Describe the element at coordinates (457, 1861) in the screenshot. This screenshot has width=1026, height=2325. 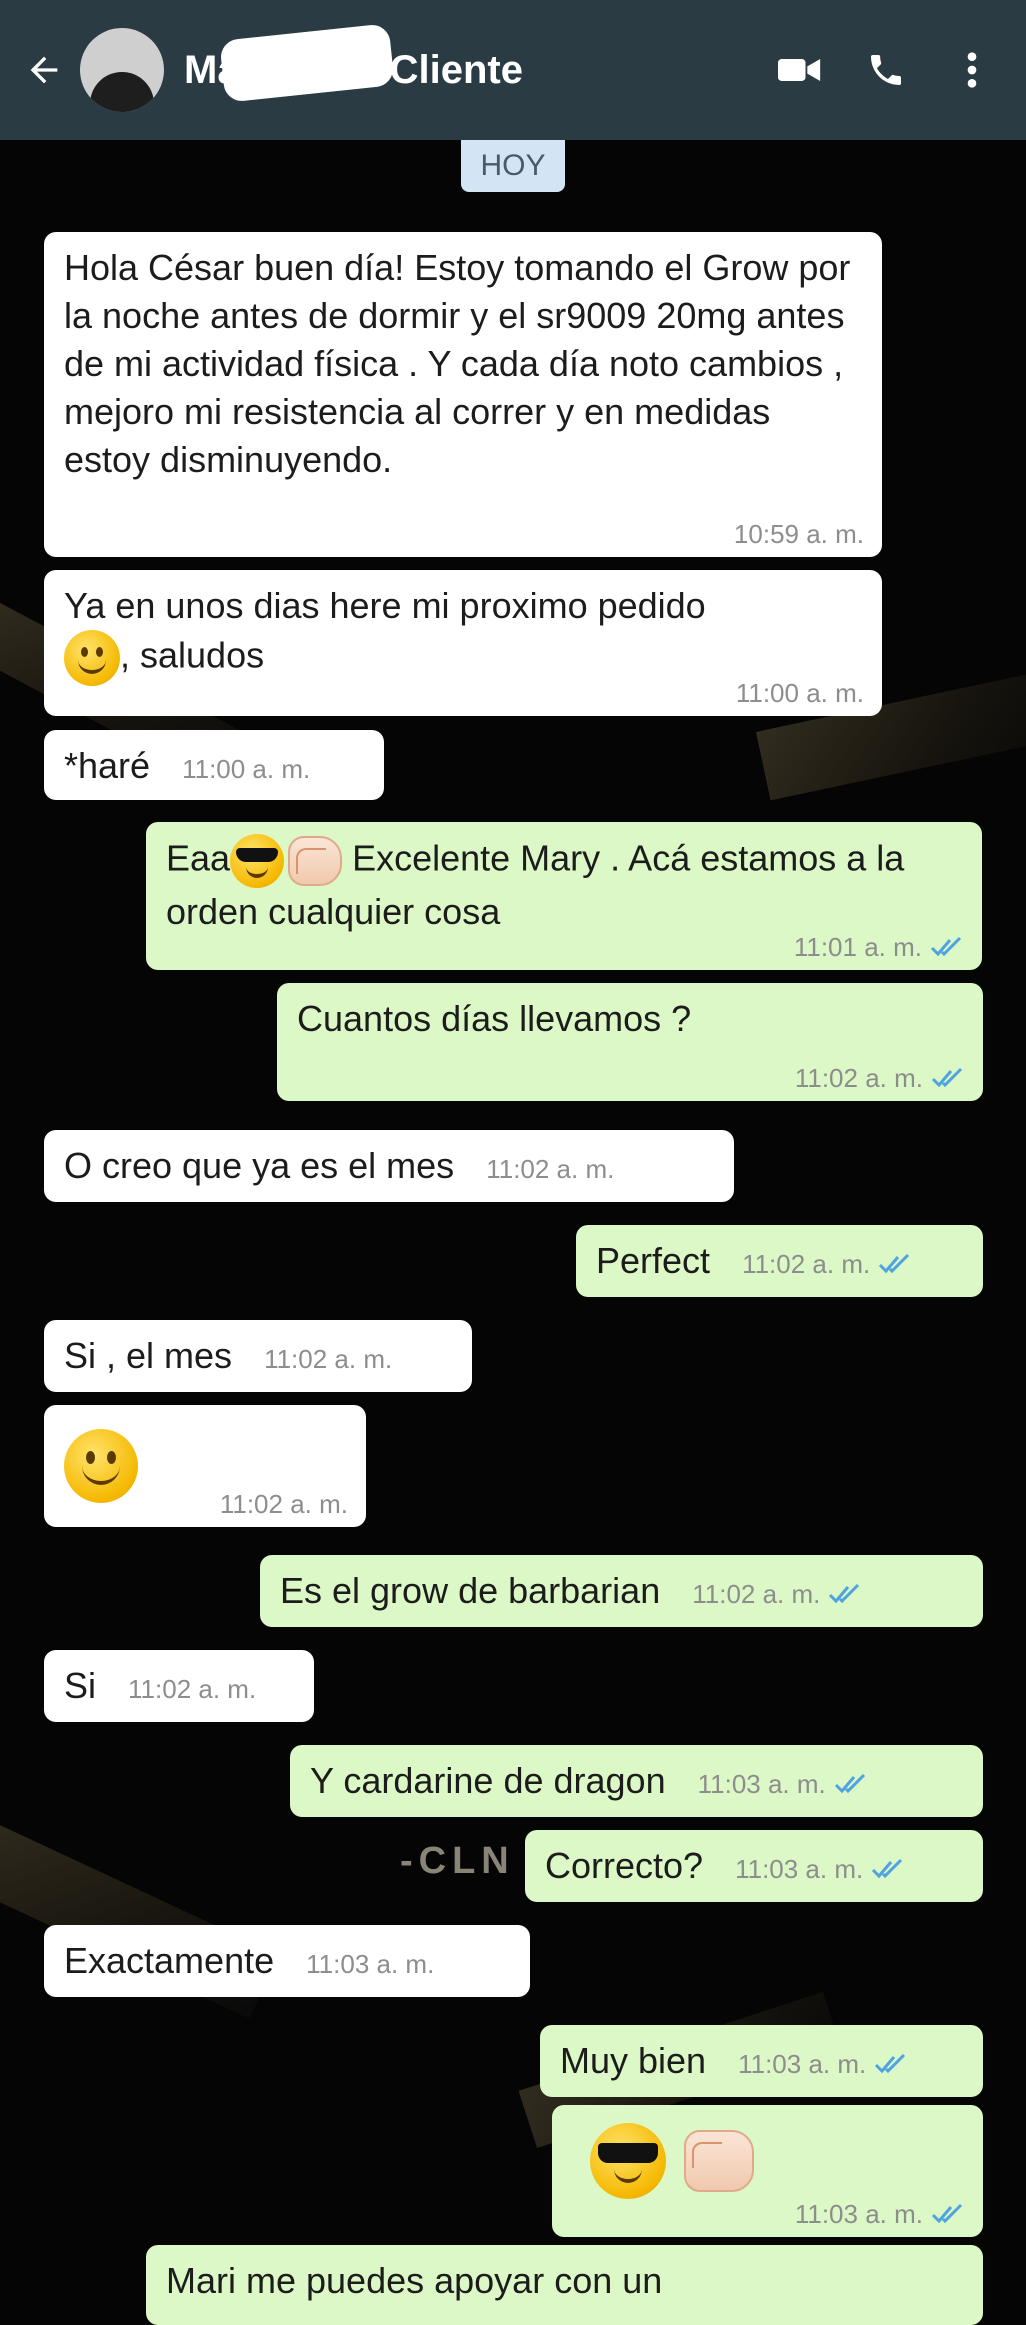
I see `wallpaper-text: -CLN` at that location.